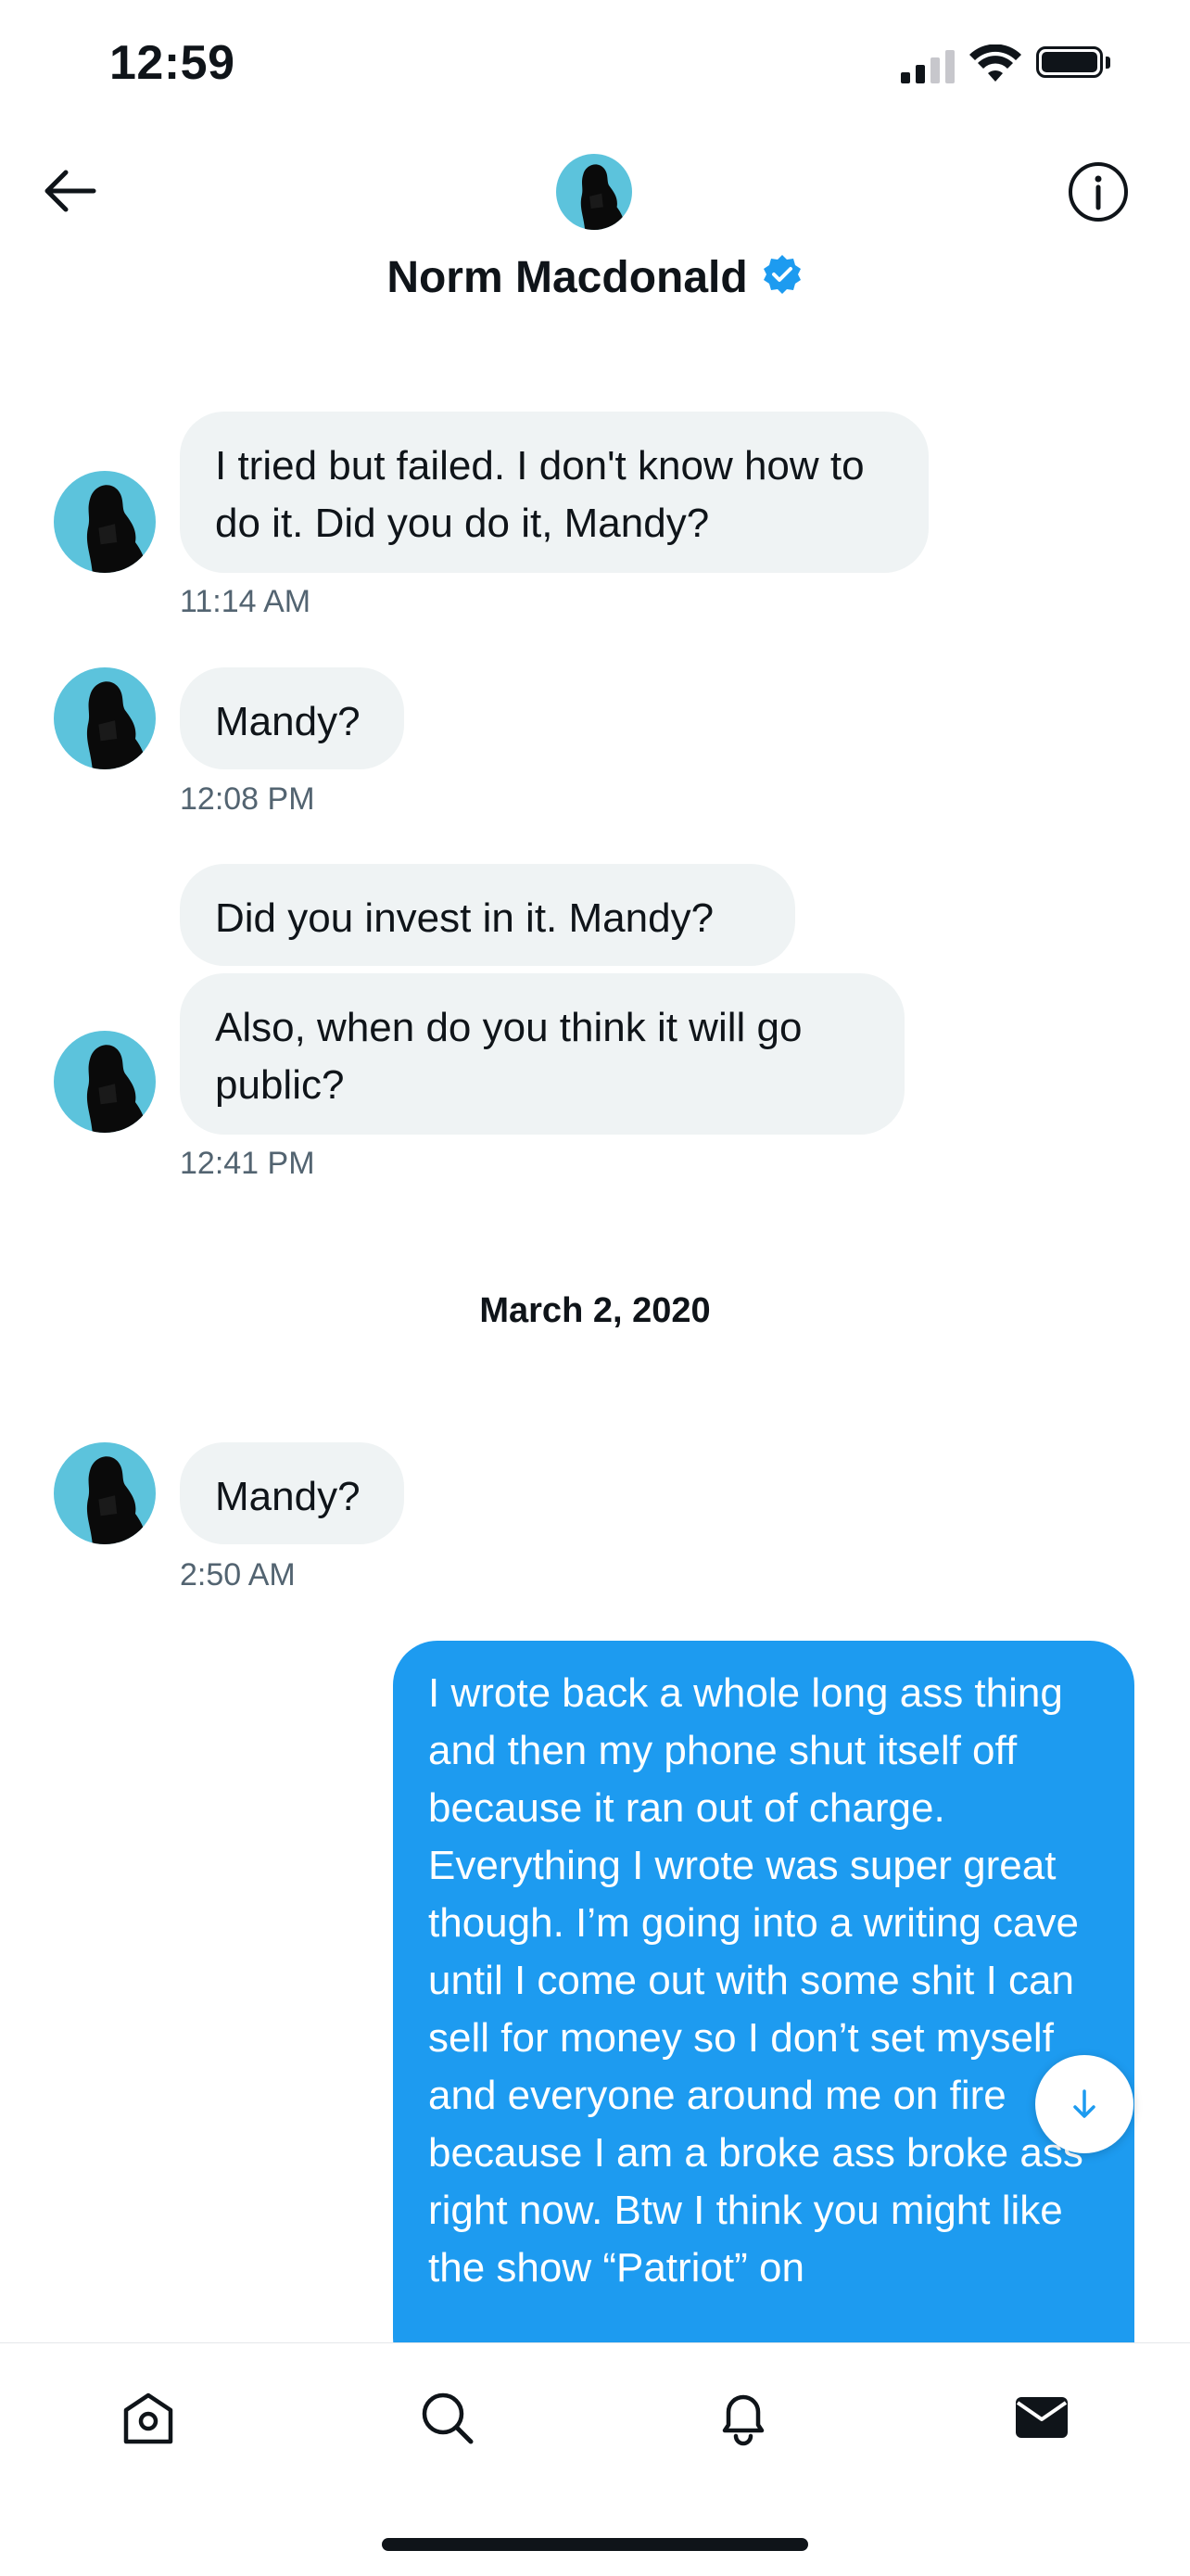  I want to click on conversation-info-button, so click(1098, 191).